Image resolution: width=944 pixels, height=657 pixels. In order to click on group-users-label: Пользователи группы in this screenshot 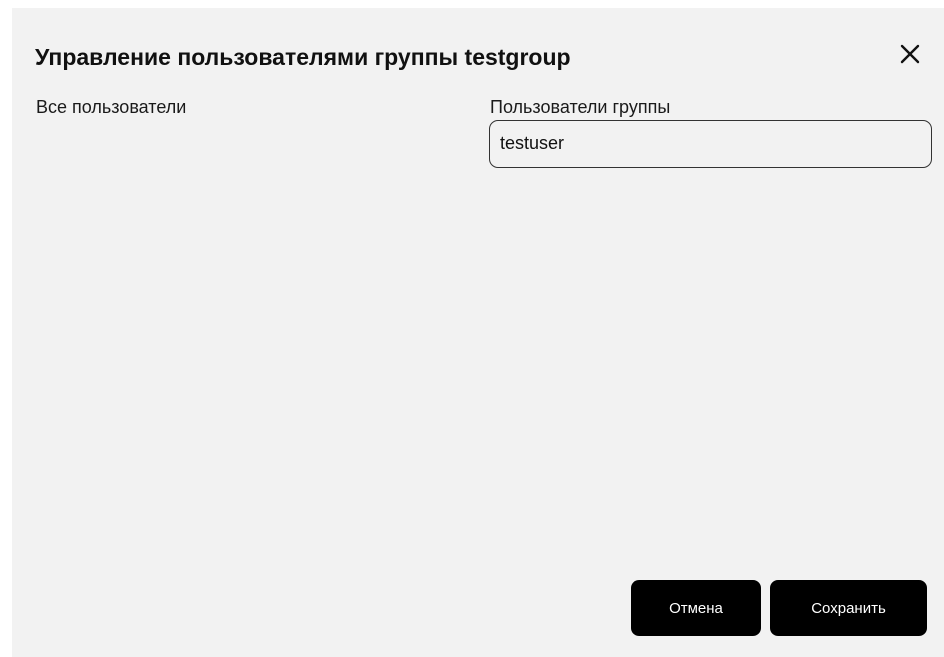, I will do `click(580, 107)`.